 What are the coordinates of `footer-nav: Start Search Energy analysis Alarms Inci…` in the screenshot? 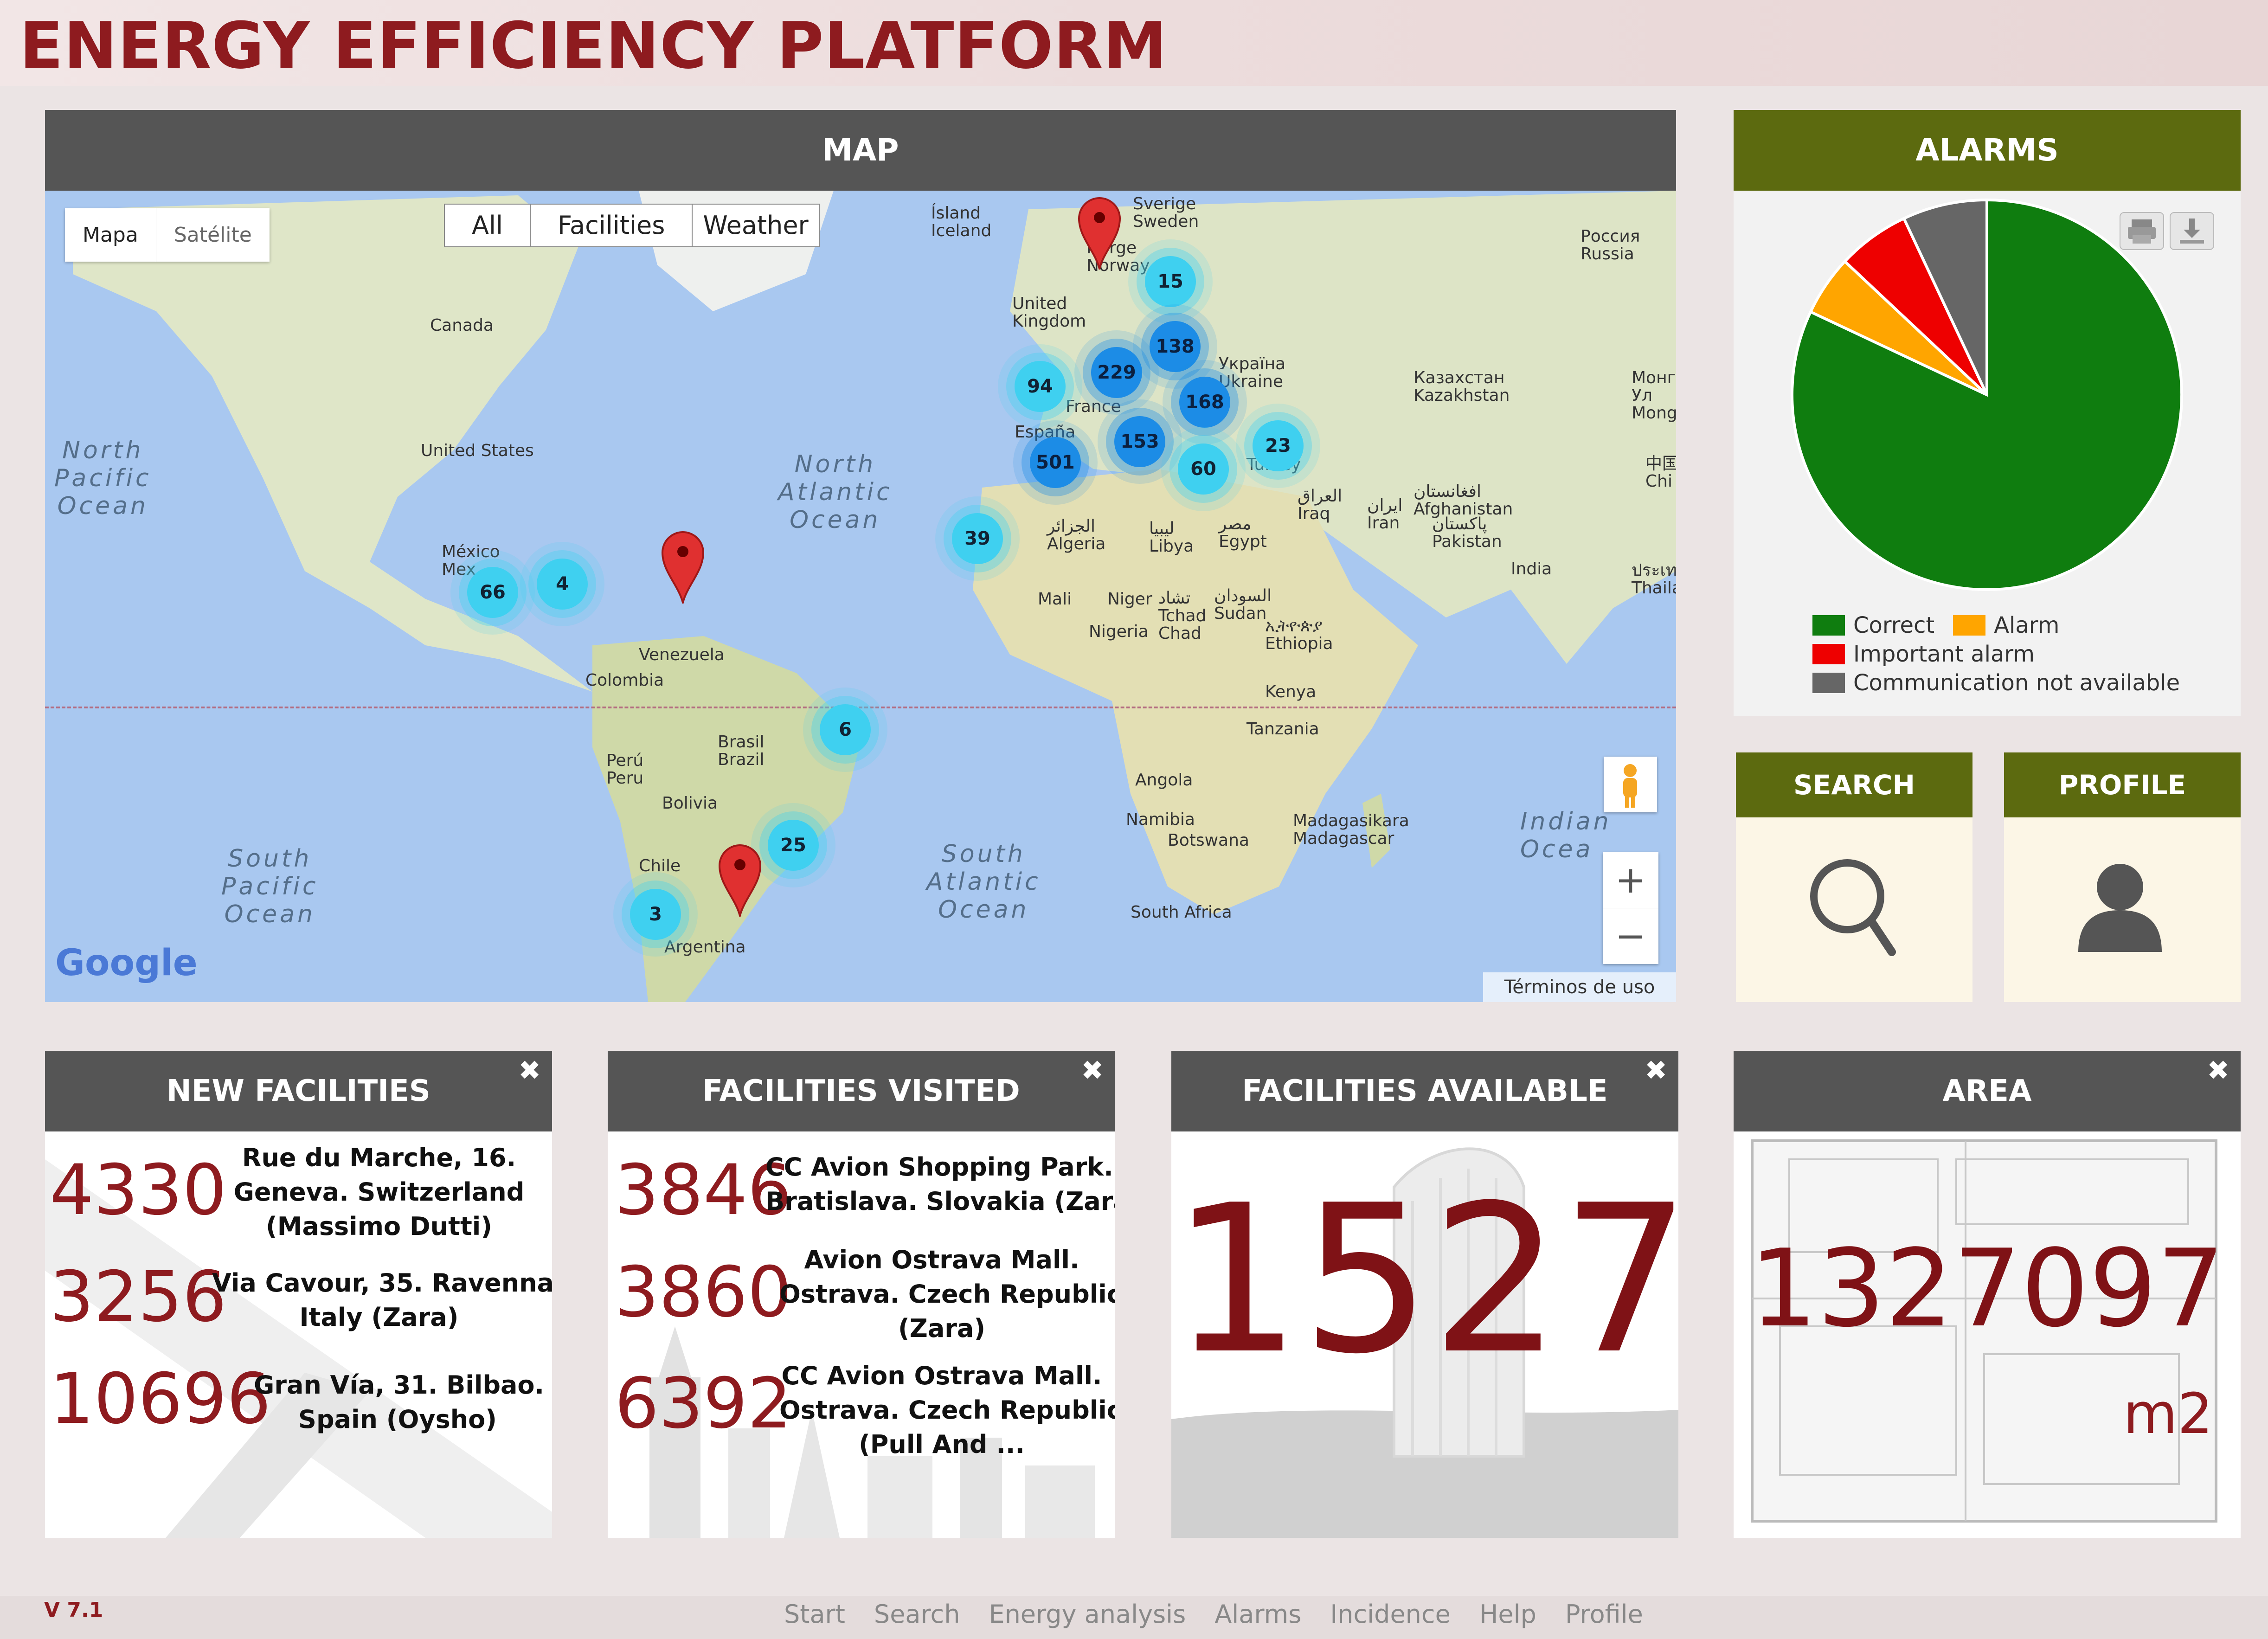 It's located at (1228, 1615).